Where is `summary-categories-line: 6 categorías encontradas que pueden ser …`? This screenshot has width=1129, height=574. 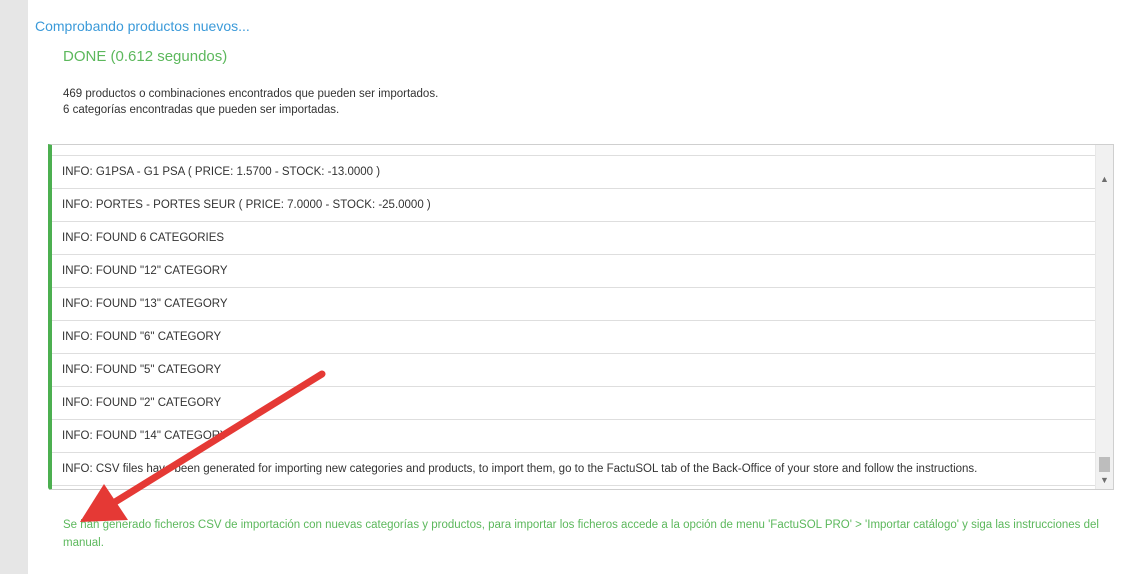 summary-categories-line: 6 categorías encontradas que pueden ser … is located at coordinates (201, 110).